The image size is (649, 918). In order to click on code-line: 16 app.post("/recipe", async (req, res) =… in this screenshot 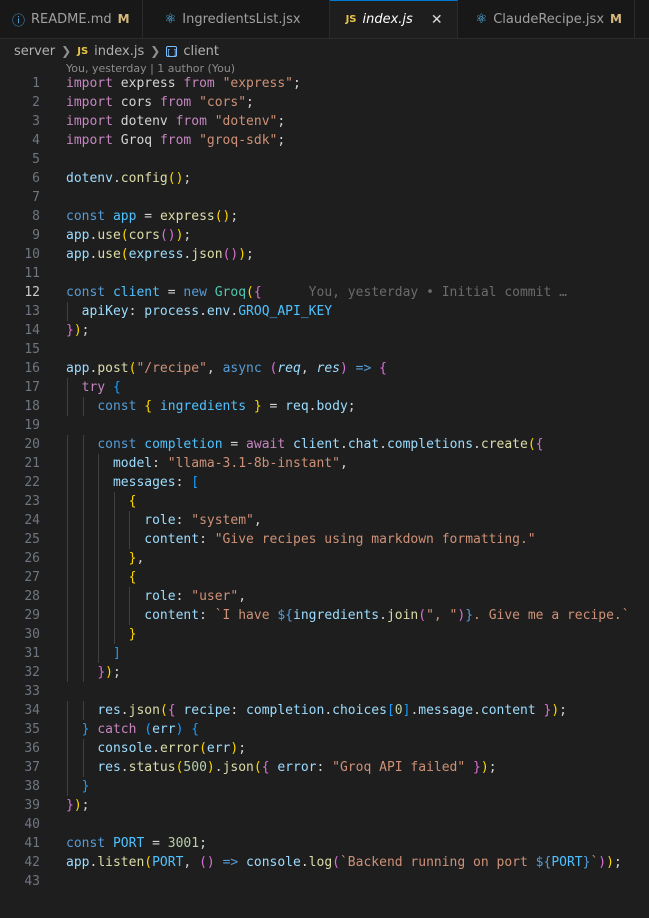, I will do `click(324, 368)`.